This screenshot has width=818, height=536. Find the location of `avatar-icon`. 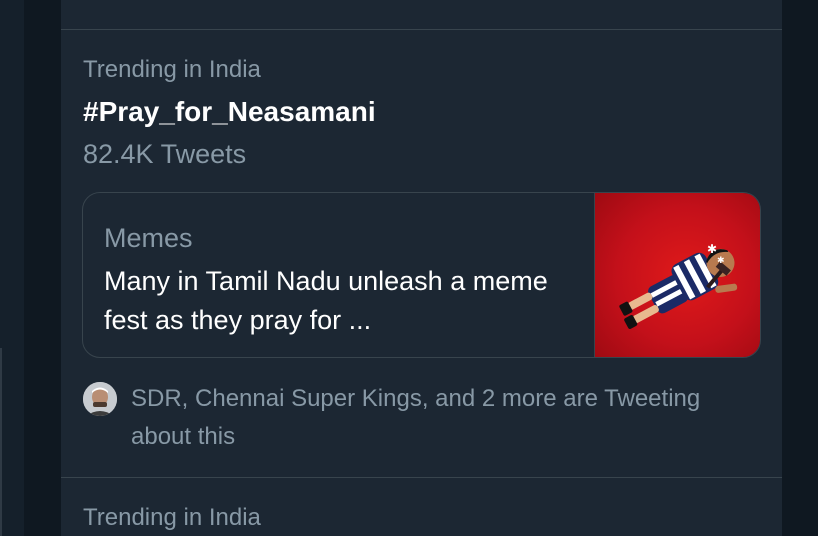

avatar-icon is located at coordinates (100, 399).